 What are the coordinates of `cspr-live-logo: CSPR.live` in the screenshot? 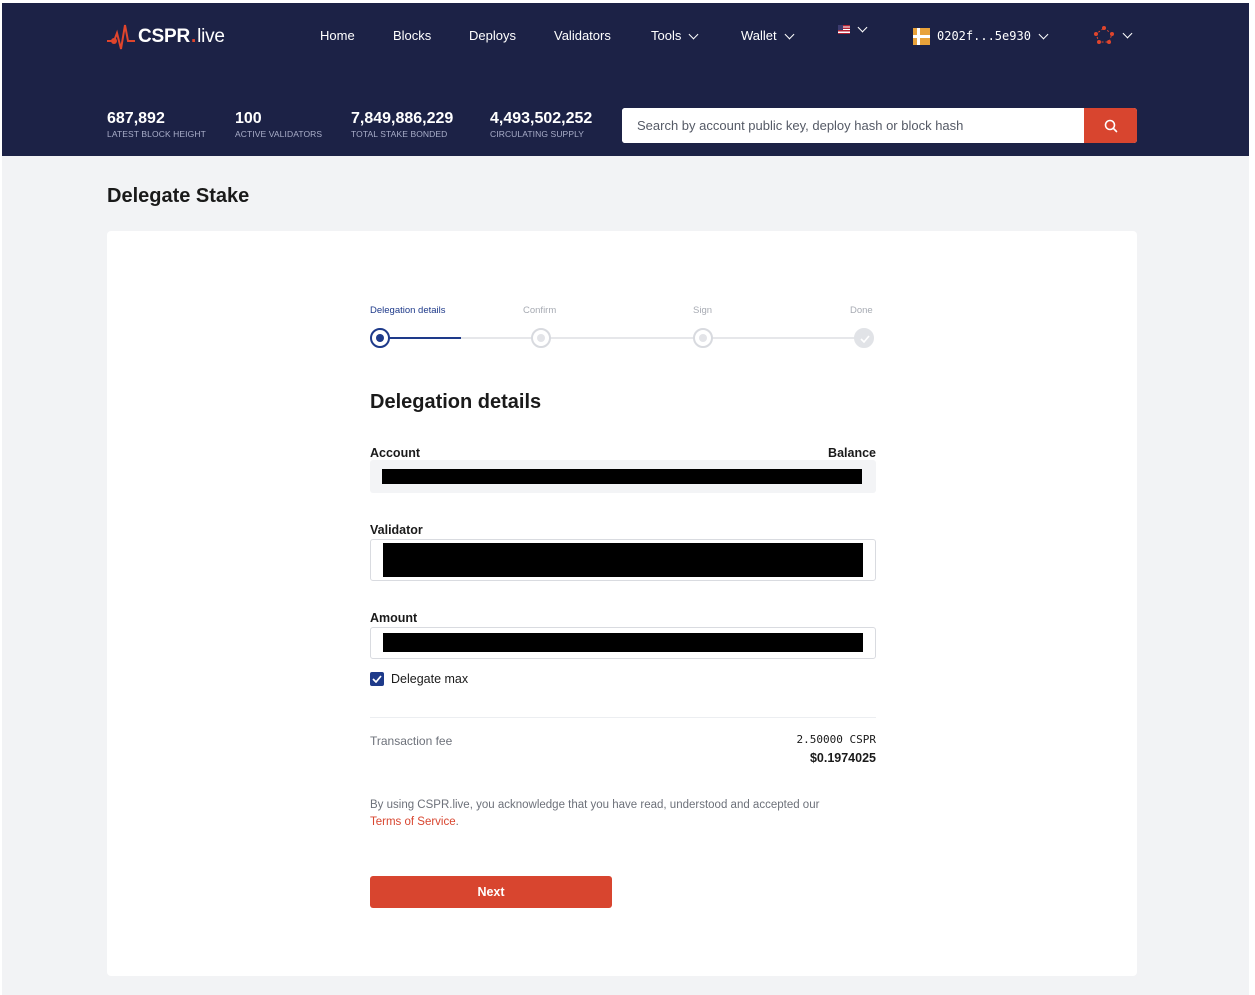 It's located at (165, 37).